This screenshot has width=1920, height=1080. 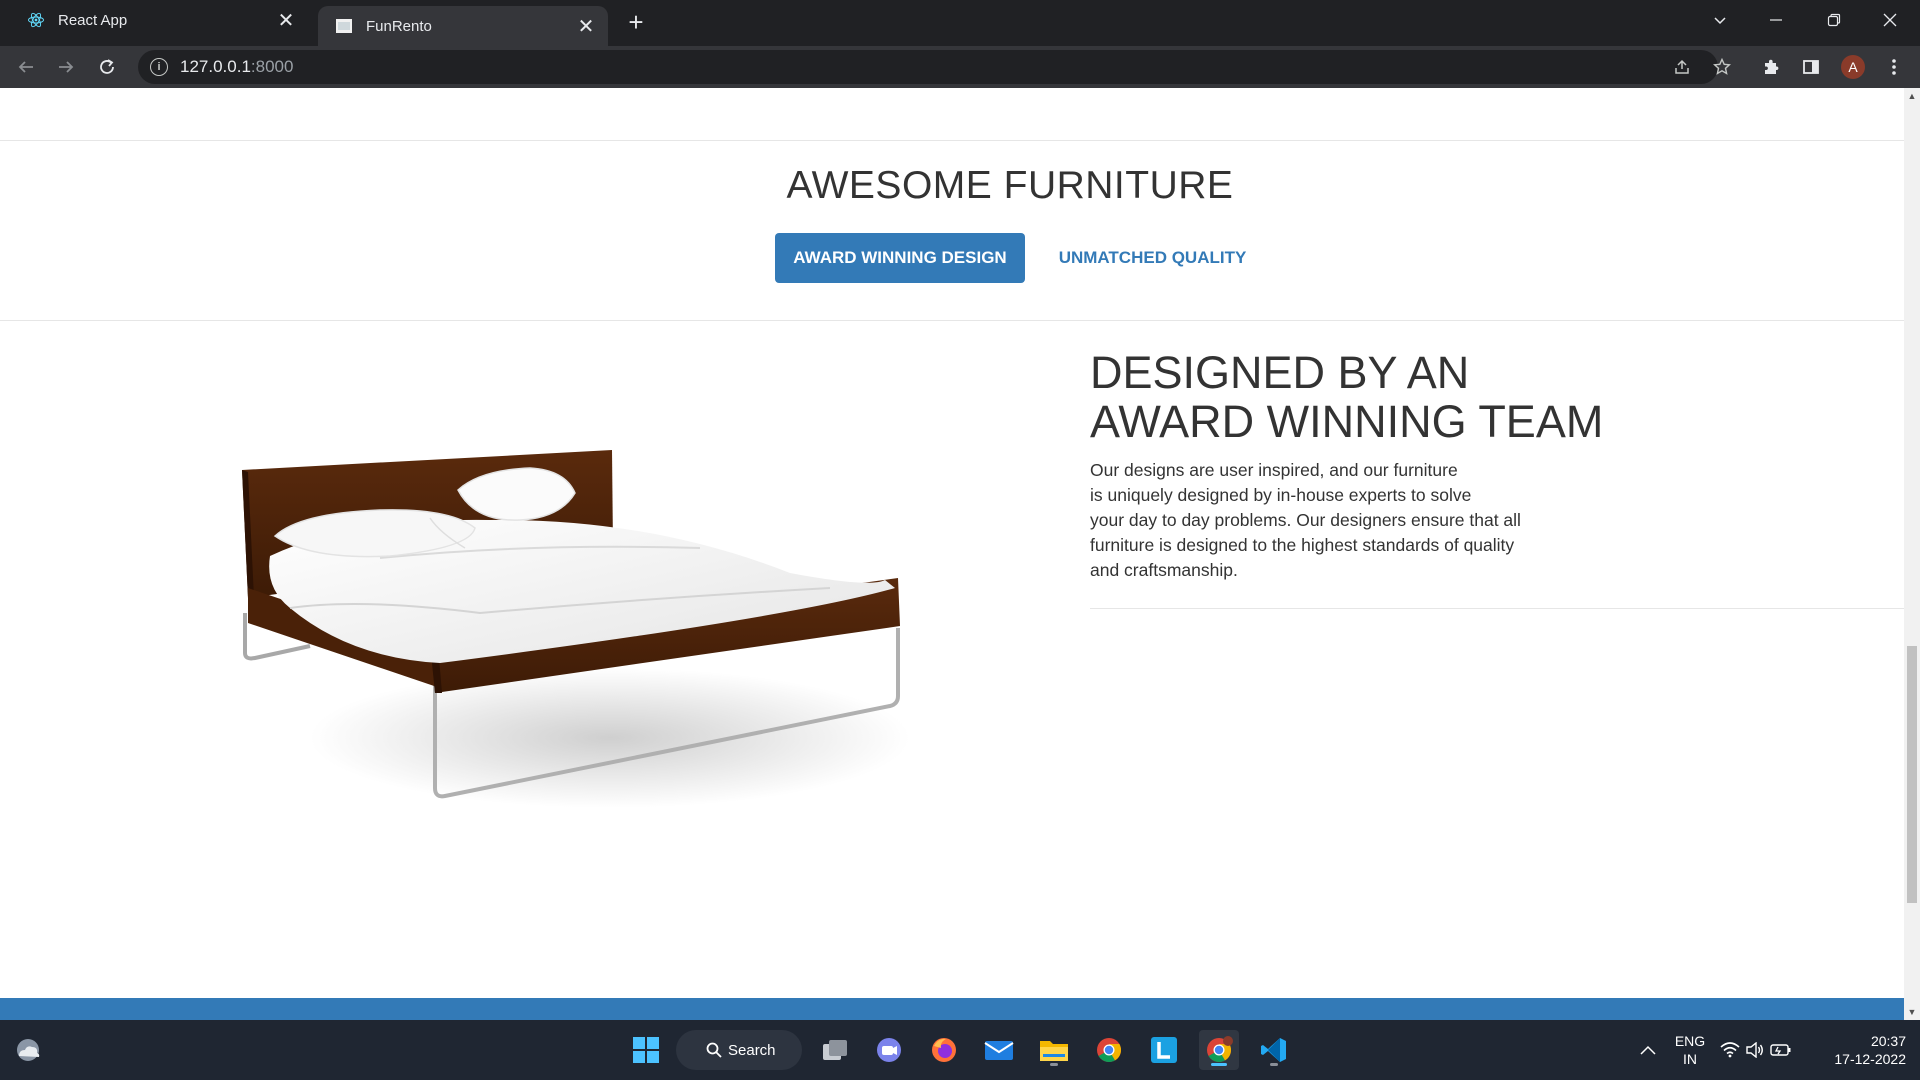 What do you see at coordinates (159, 20) in the screenshot?
I see `tab-react-app: React App ✕` at bounding box center [159, 20].